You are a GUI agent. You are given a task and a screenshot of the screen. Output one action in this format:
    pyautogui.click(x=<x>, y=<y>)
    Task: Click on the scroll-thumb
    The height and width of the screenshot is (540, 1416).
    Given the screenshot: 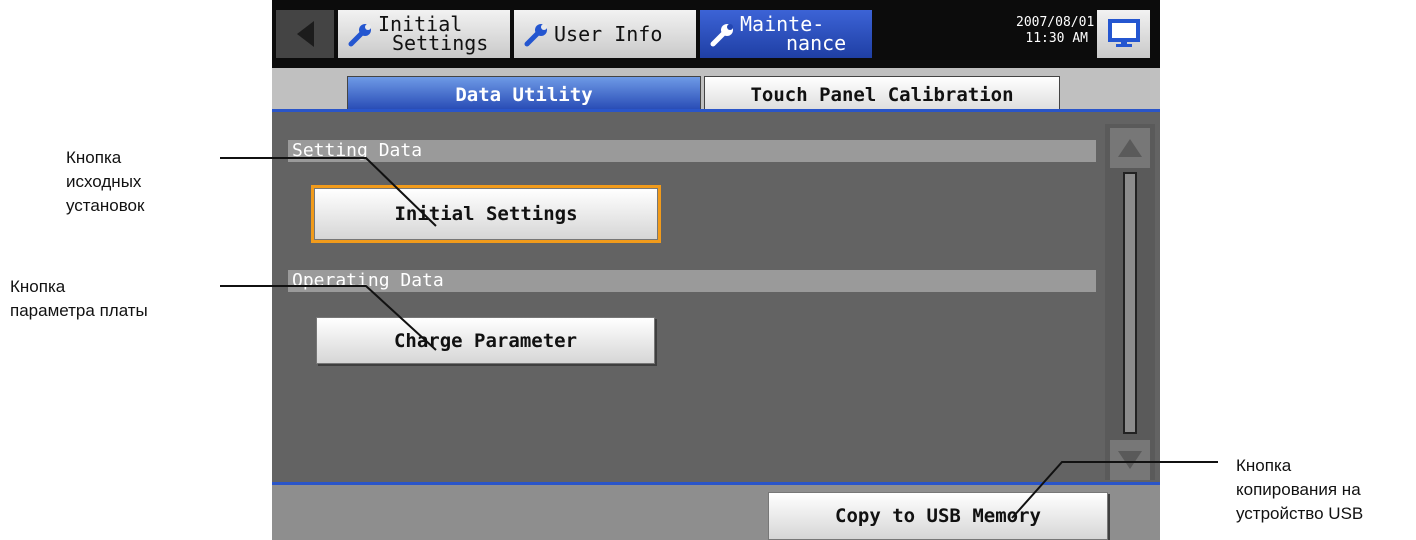 What is the action you would take?
    pyautogui.click(x=1130, y=303)
    